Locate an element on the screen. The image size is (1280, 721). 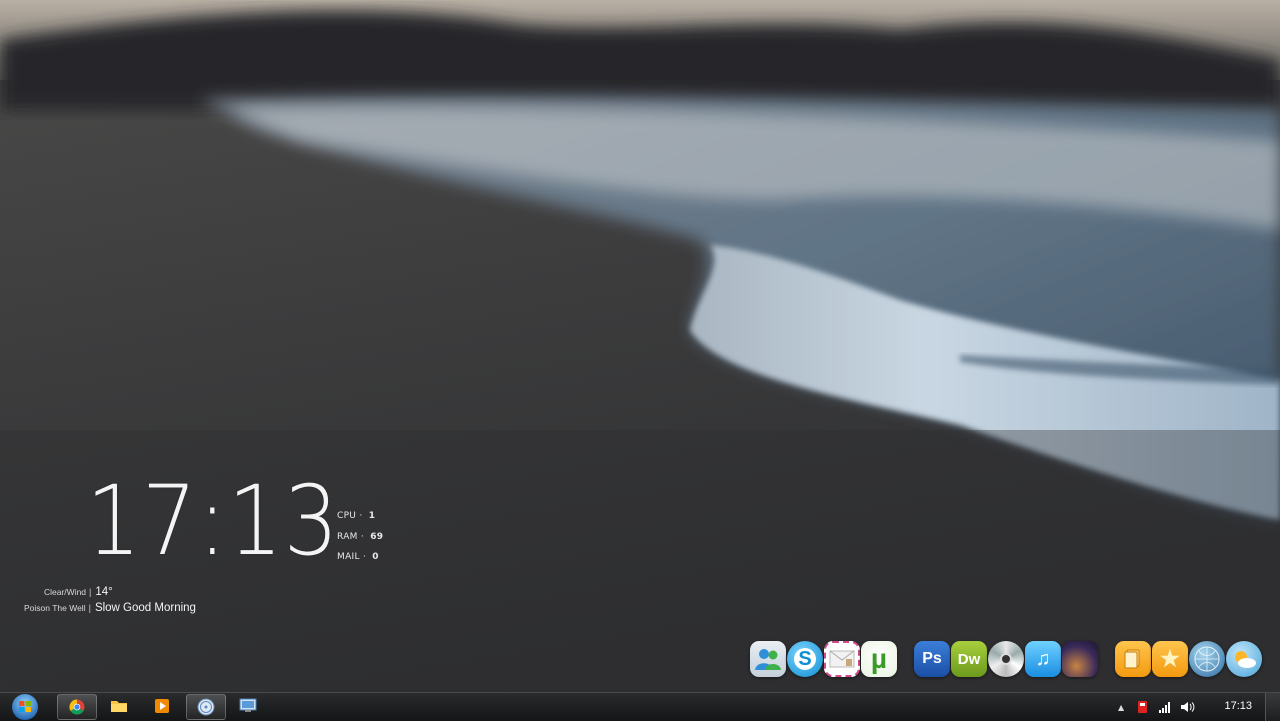
volume-icon is located at coordinates (1188, 707).